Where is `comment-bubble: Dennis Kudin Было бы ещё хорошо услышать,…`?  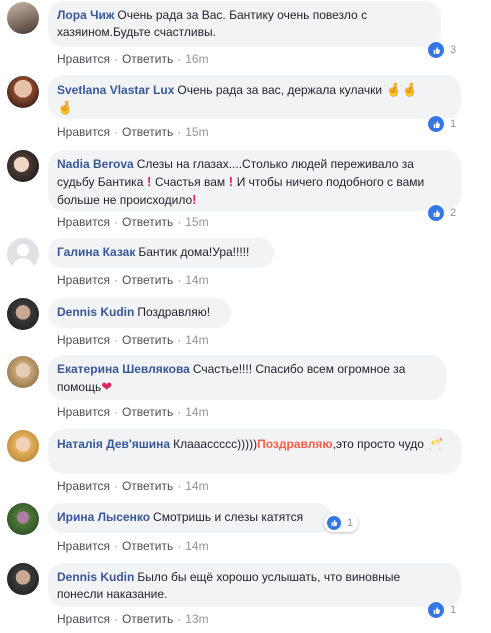
comment-bubble: Dennis Kudin Было бы ещё хорошо услышать,… is located at coordinates (254, 585).